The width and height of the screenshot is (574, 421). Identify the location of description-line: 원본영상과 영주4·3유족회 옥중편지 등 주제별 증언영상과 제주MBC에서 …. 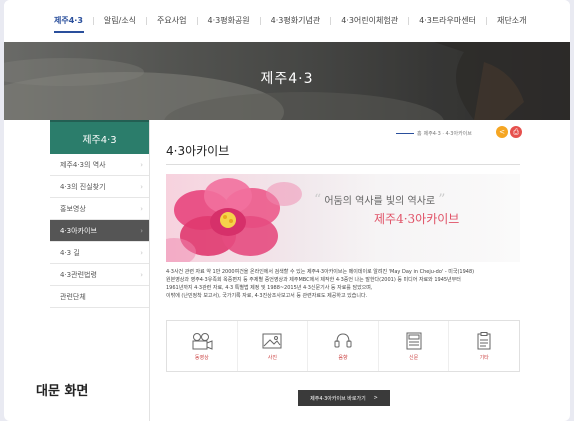
(313, 280).